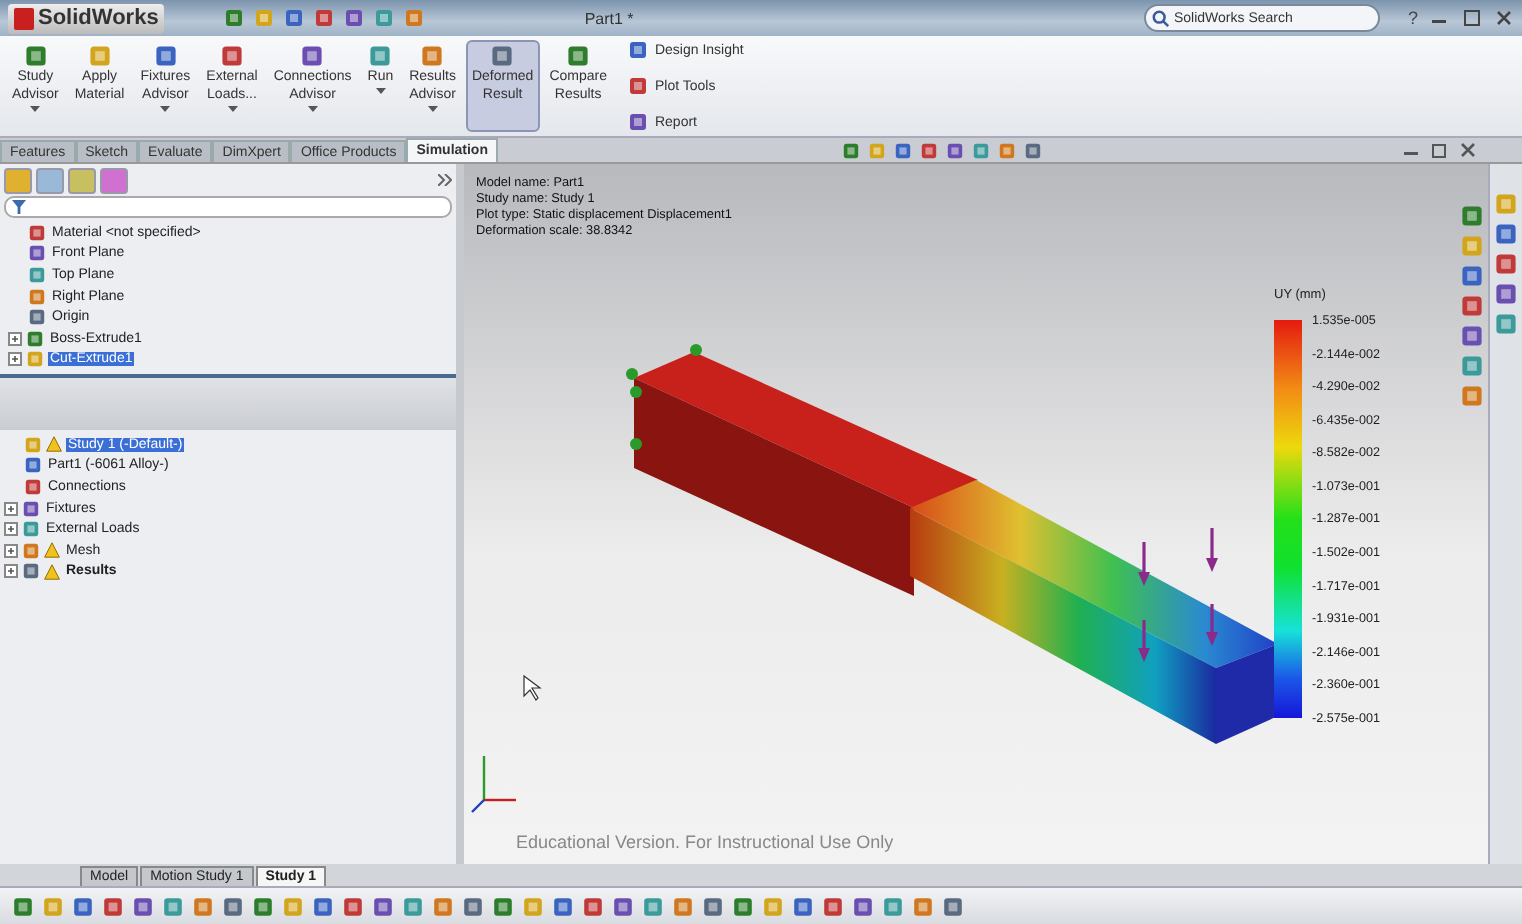 The width and height of the screenshot is (1522, 924). What do you see at coordinates (50, 180) in the screenshot?
I see `property-manager-tab` at bounding box center [50, 180].